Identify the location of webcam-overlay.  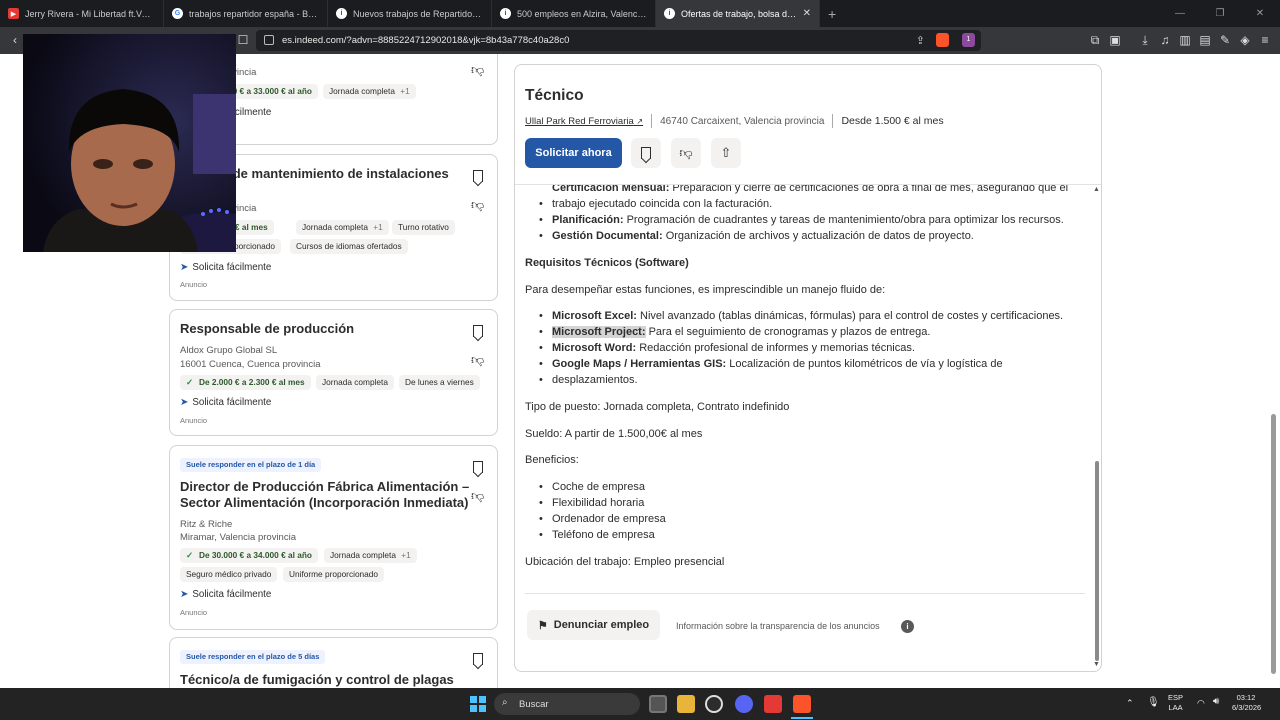
(129, 143).